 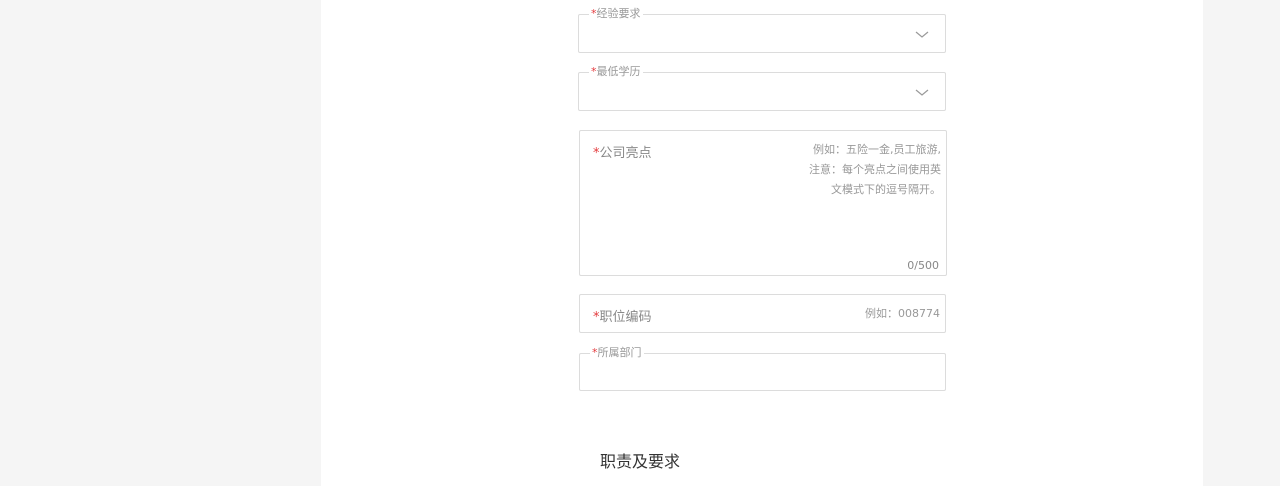 What do you see at coordinates (762, 30) in the screenshot?
I see `experience-select: *经验要求` at bounding box center [762, 30].